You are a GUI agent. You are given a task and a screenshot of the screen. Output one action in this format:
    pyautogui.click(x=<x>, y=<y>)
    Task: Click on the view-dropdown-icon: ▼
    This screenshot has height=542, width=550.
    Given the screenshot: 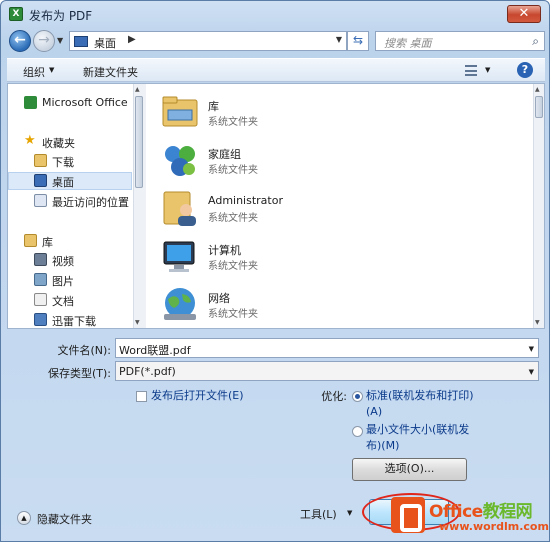 What is the action you would take?
    pyautogui.click(x=487, y=70)
    